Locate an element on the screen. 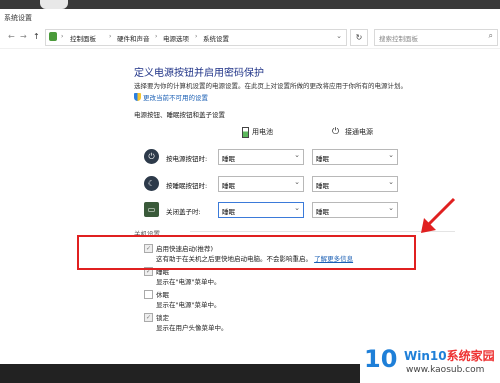 This screenshot has width=500, height=383. top-shade is located at coordinates (54, 4).